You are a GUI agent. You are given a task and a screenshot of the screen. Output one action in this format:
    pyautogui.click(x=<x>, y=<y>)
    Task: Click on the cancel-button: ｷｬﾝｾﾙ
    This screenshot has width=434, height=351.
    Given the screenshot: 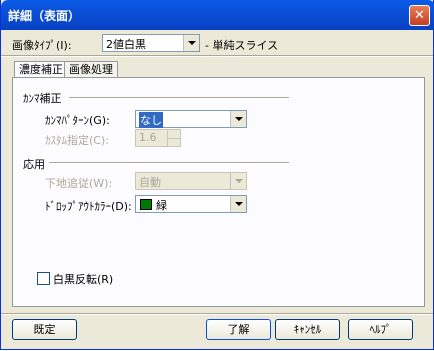 What is the action you would take?
    pyautogui.click(x=307, y=329)
    